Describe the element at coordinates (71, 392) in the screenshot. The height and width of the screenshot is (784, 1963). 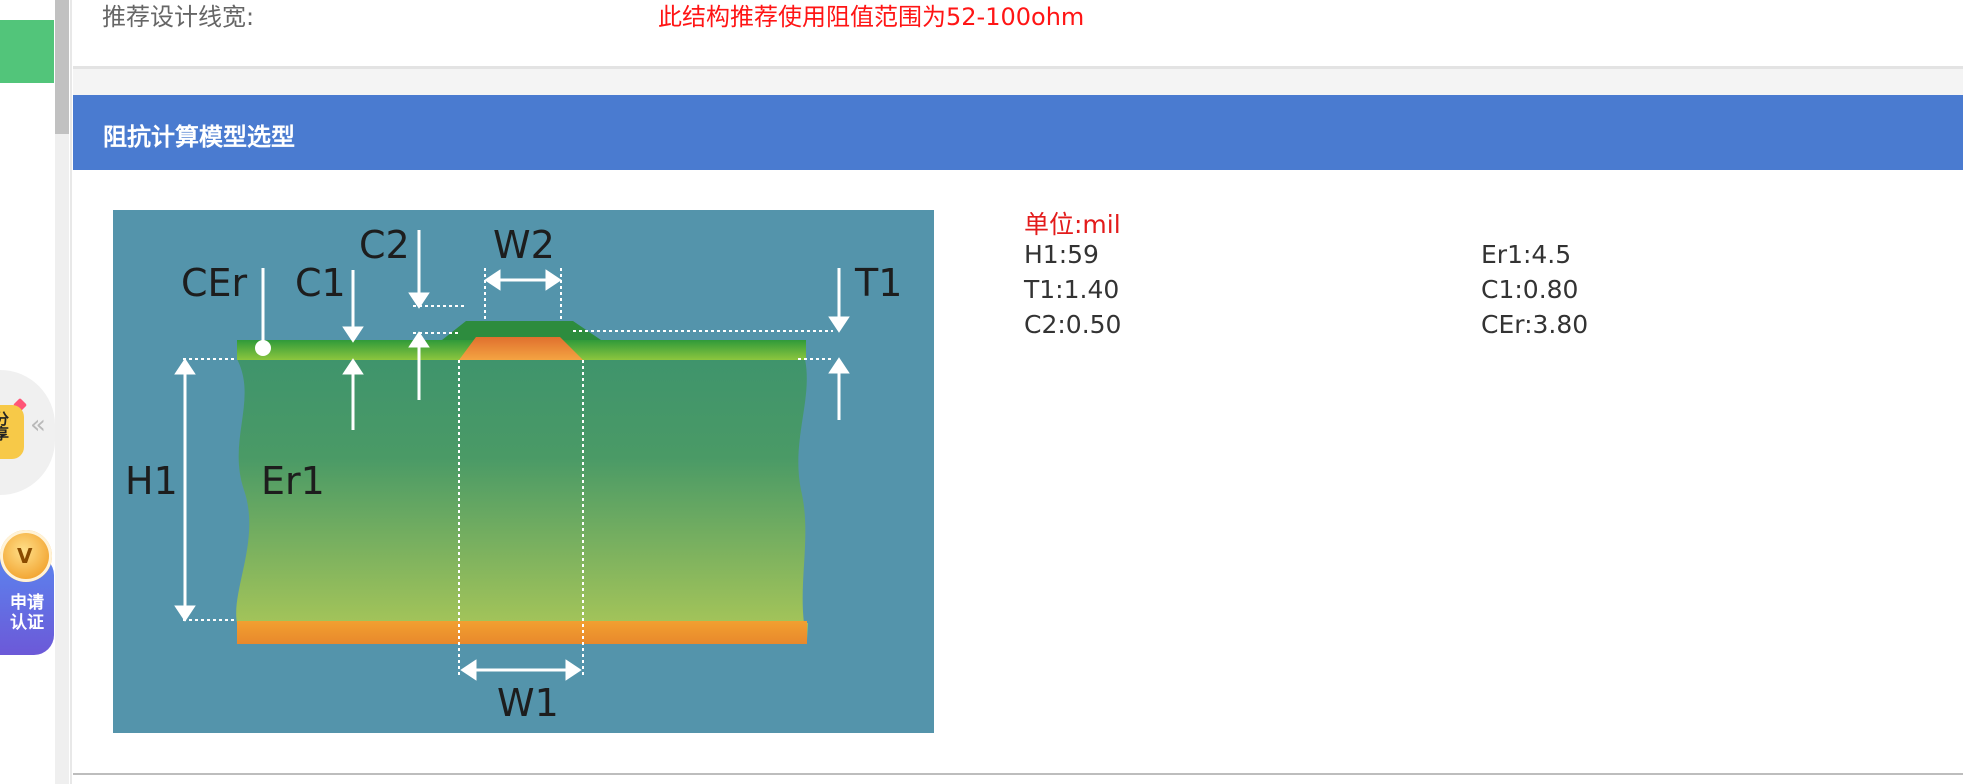
I see `content-divider` at that location.